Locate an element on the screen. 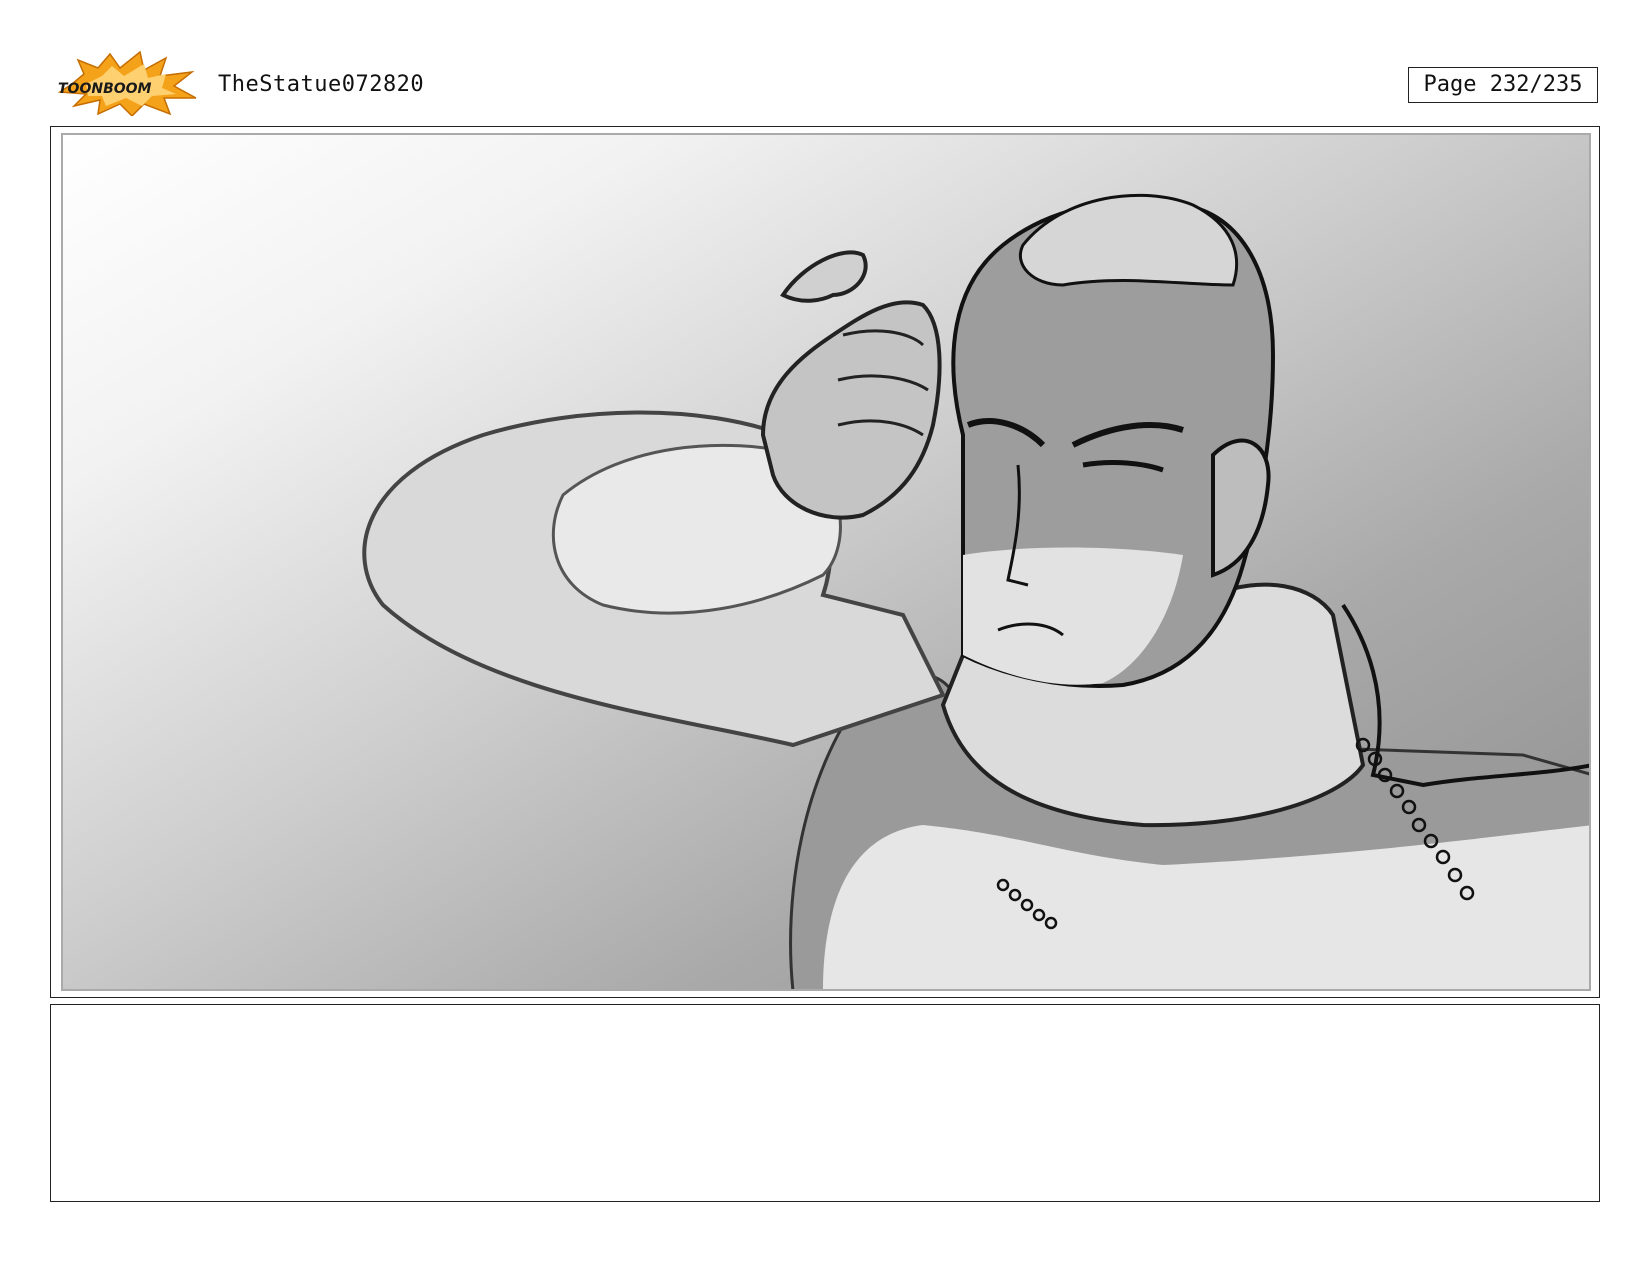 Image resolution: width=1648 pixels, height=1276 pixels. panel-notes-box is located at coordinates (825, 1103).